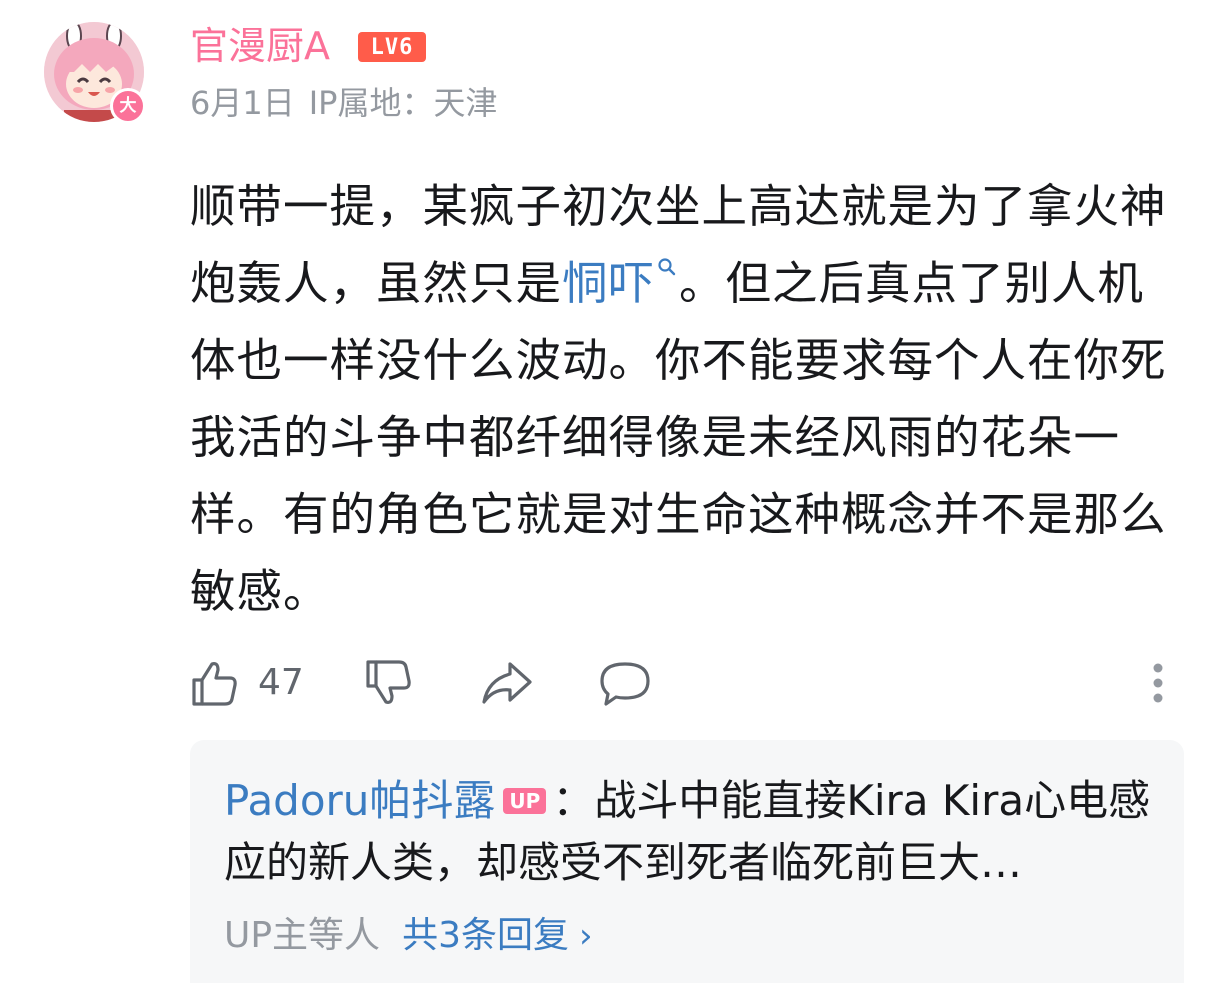 The height and width of the screenshot is (983, 1224). I want to click on dislike-button, so click(389, 683).